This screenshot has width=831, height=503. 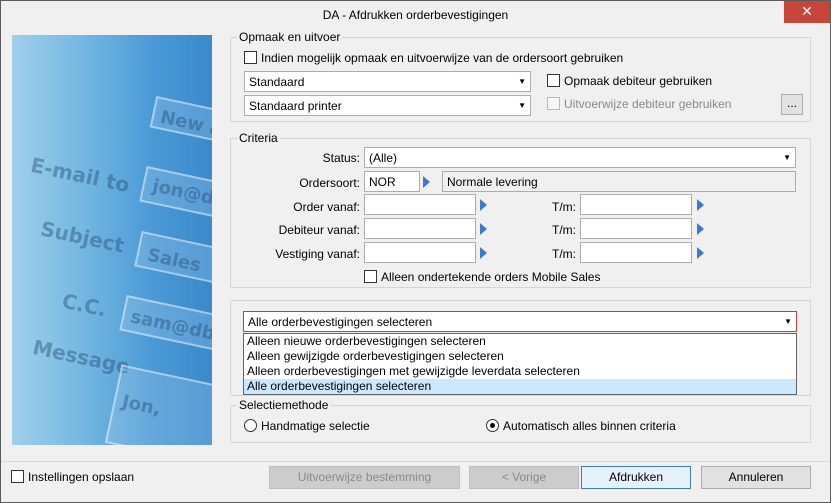 What do you see at coordinates (520, 321) in the screenshot?
I see `selection-type-select: Alle orderbevestigingen selecteren ▼` at bounding box center [520, 321].